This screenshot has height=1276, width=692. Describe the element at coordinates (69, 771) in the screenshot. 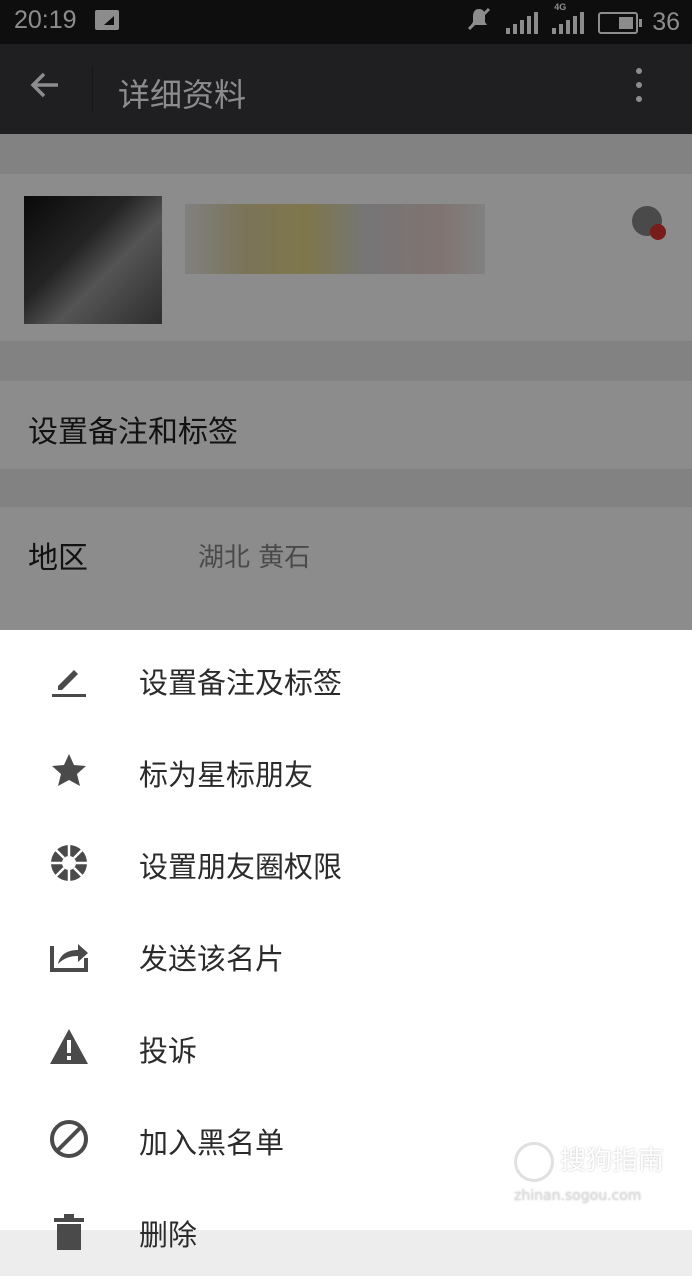

I see `star-icon` at that location.